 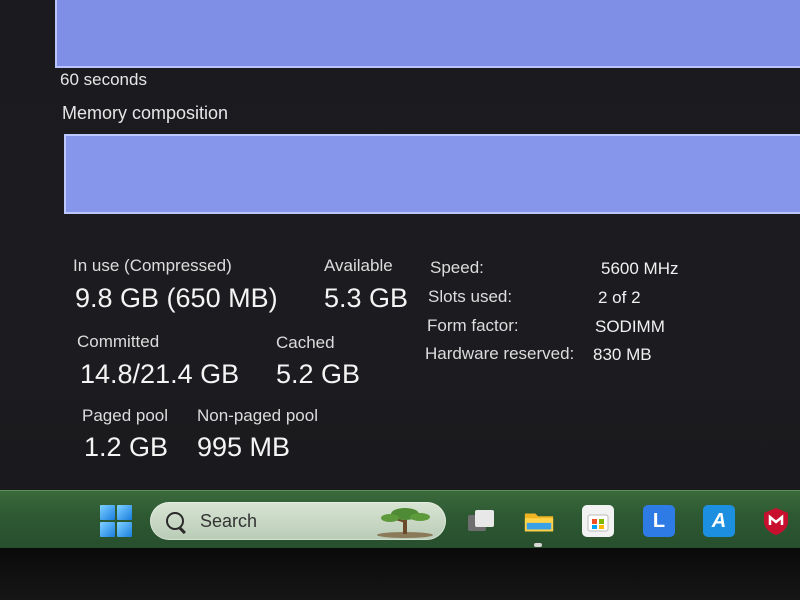 What do you see at coordinates (318, 374) in the screenshot?
I see `cached-value: 5.2 GB` at bounding box center [318, 374].